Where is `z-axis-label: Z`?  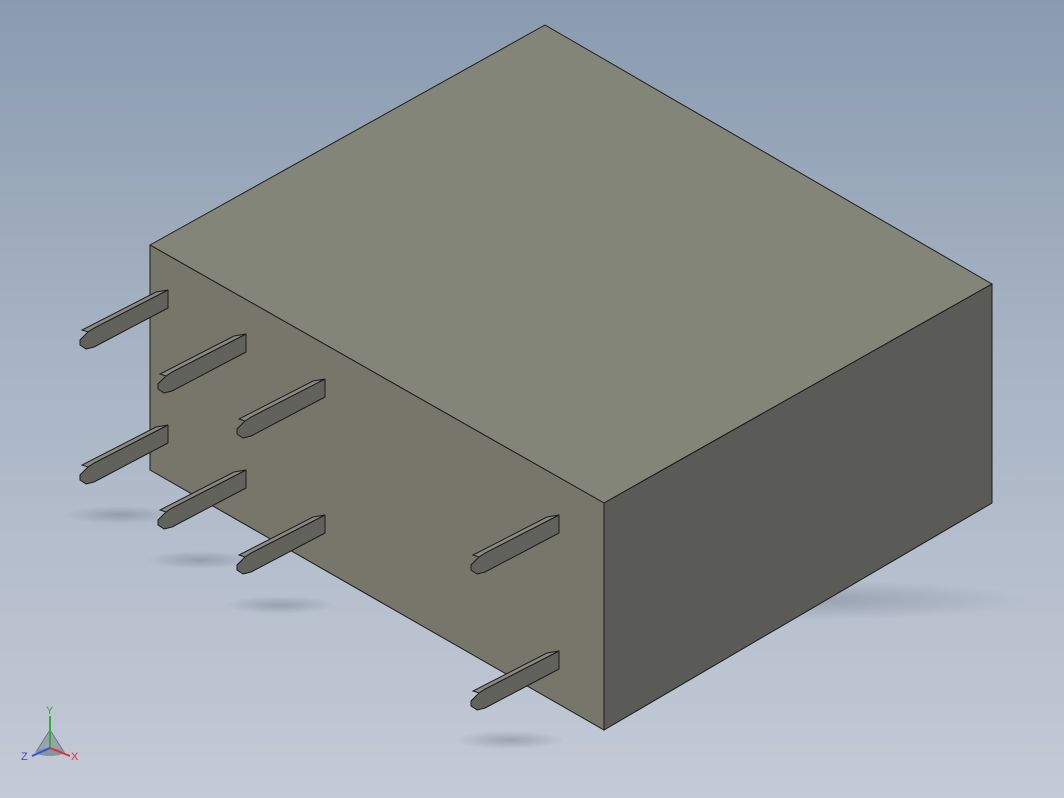 z-axis-label: Z is located at coordinates (24, 757).